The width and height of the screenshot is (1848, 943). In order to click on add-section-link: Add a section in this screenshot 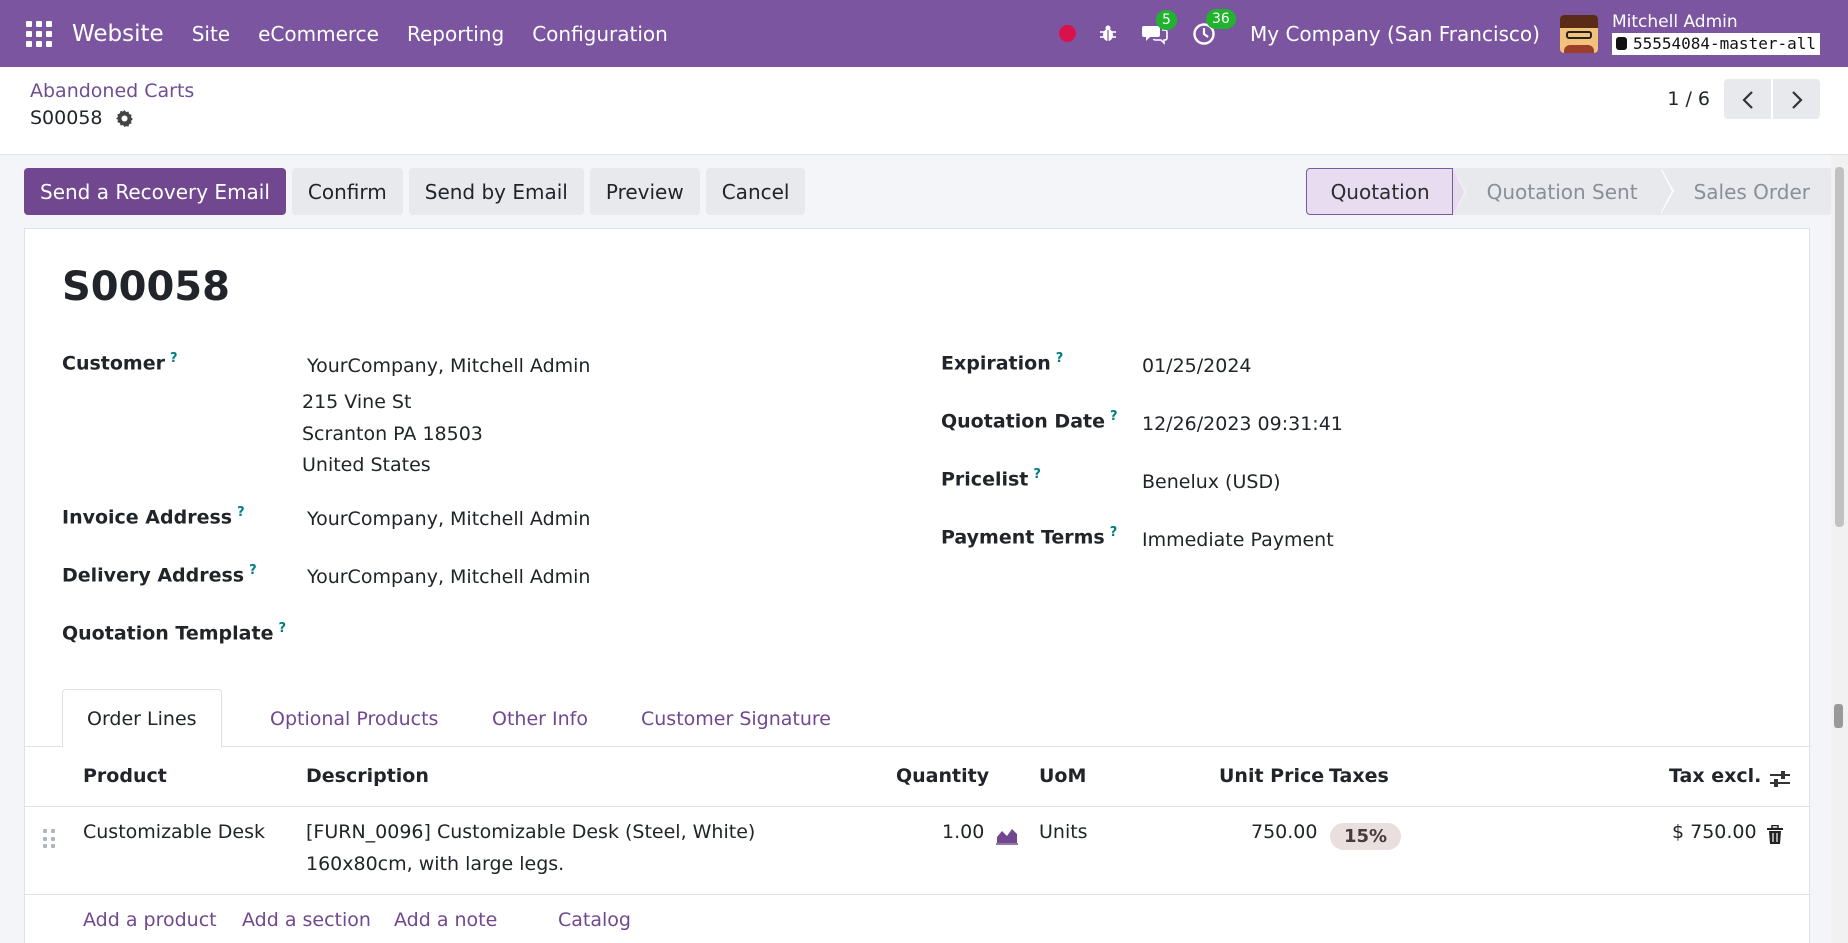, I will do `click(306, 920)`.